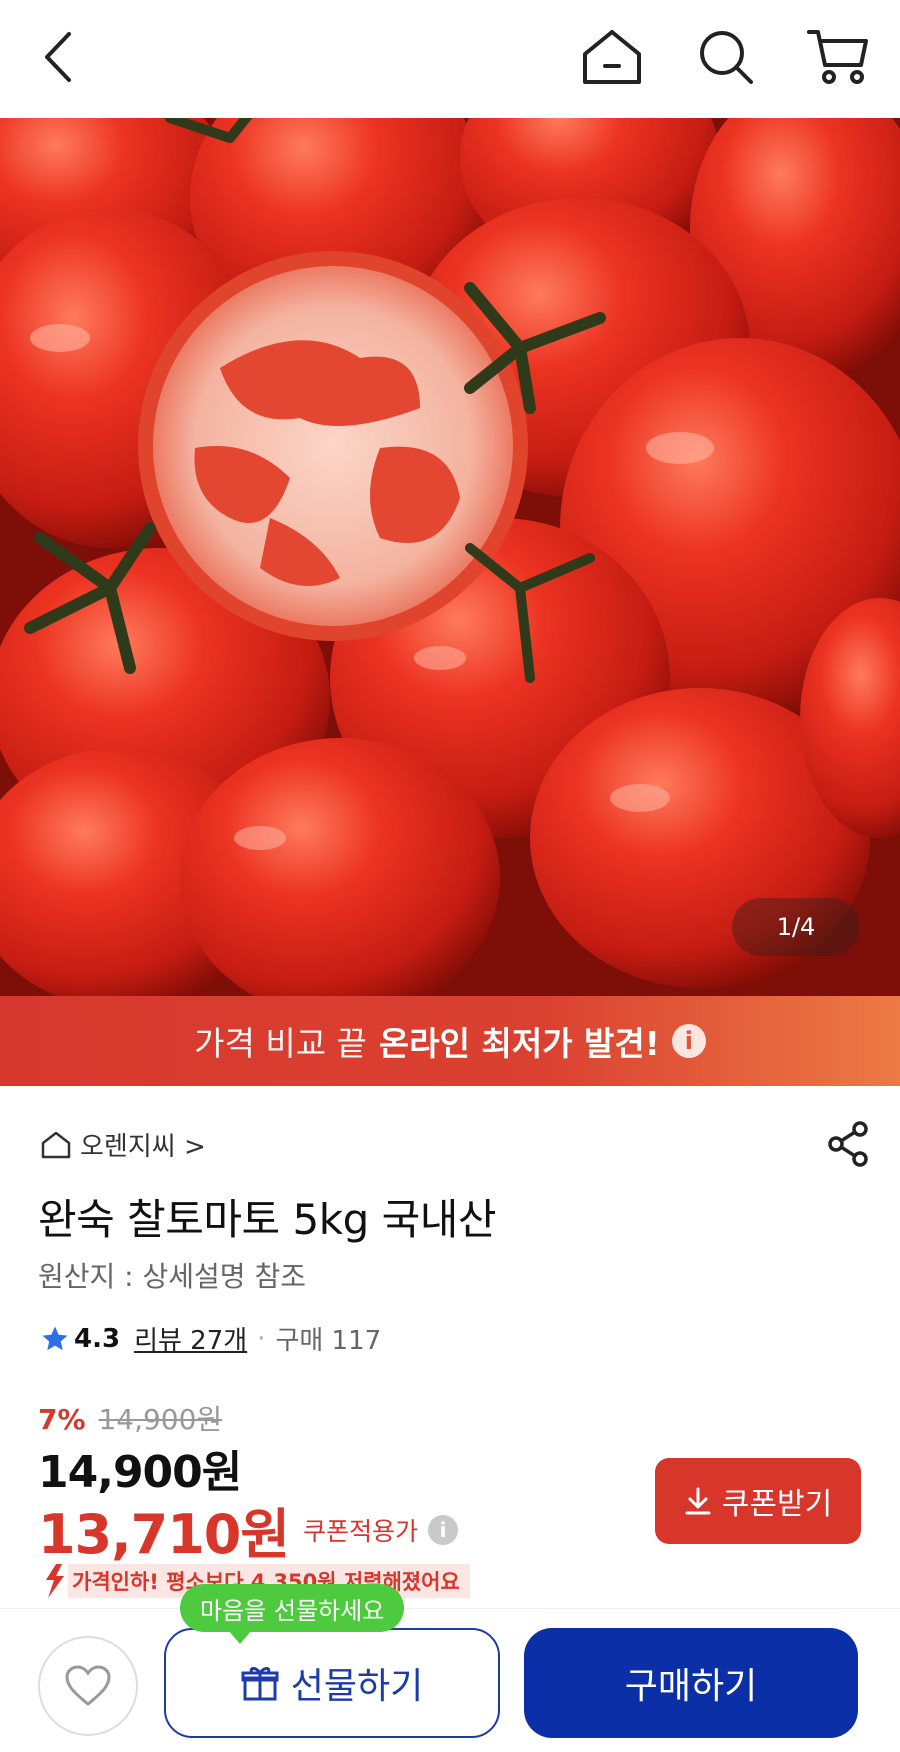 The width and height of the screenshot is (900, 1752). I want to click on star-icon, so click(55, 1338).